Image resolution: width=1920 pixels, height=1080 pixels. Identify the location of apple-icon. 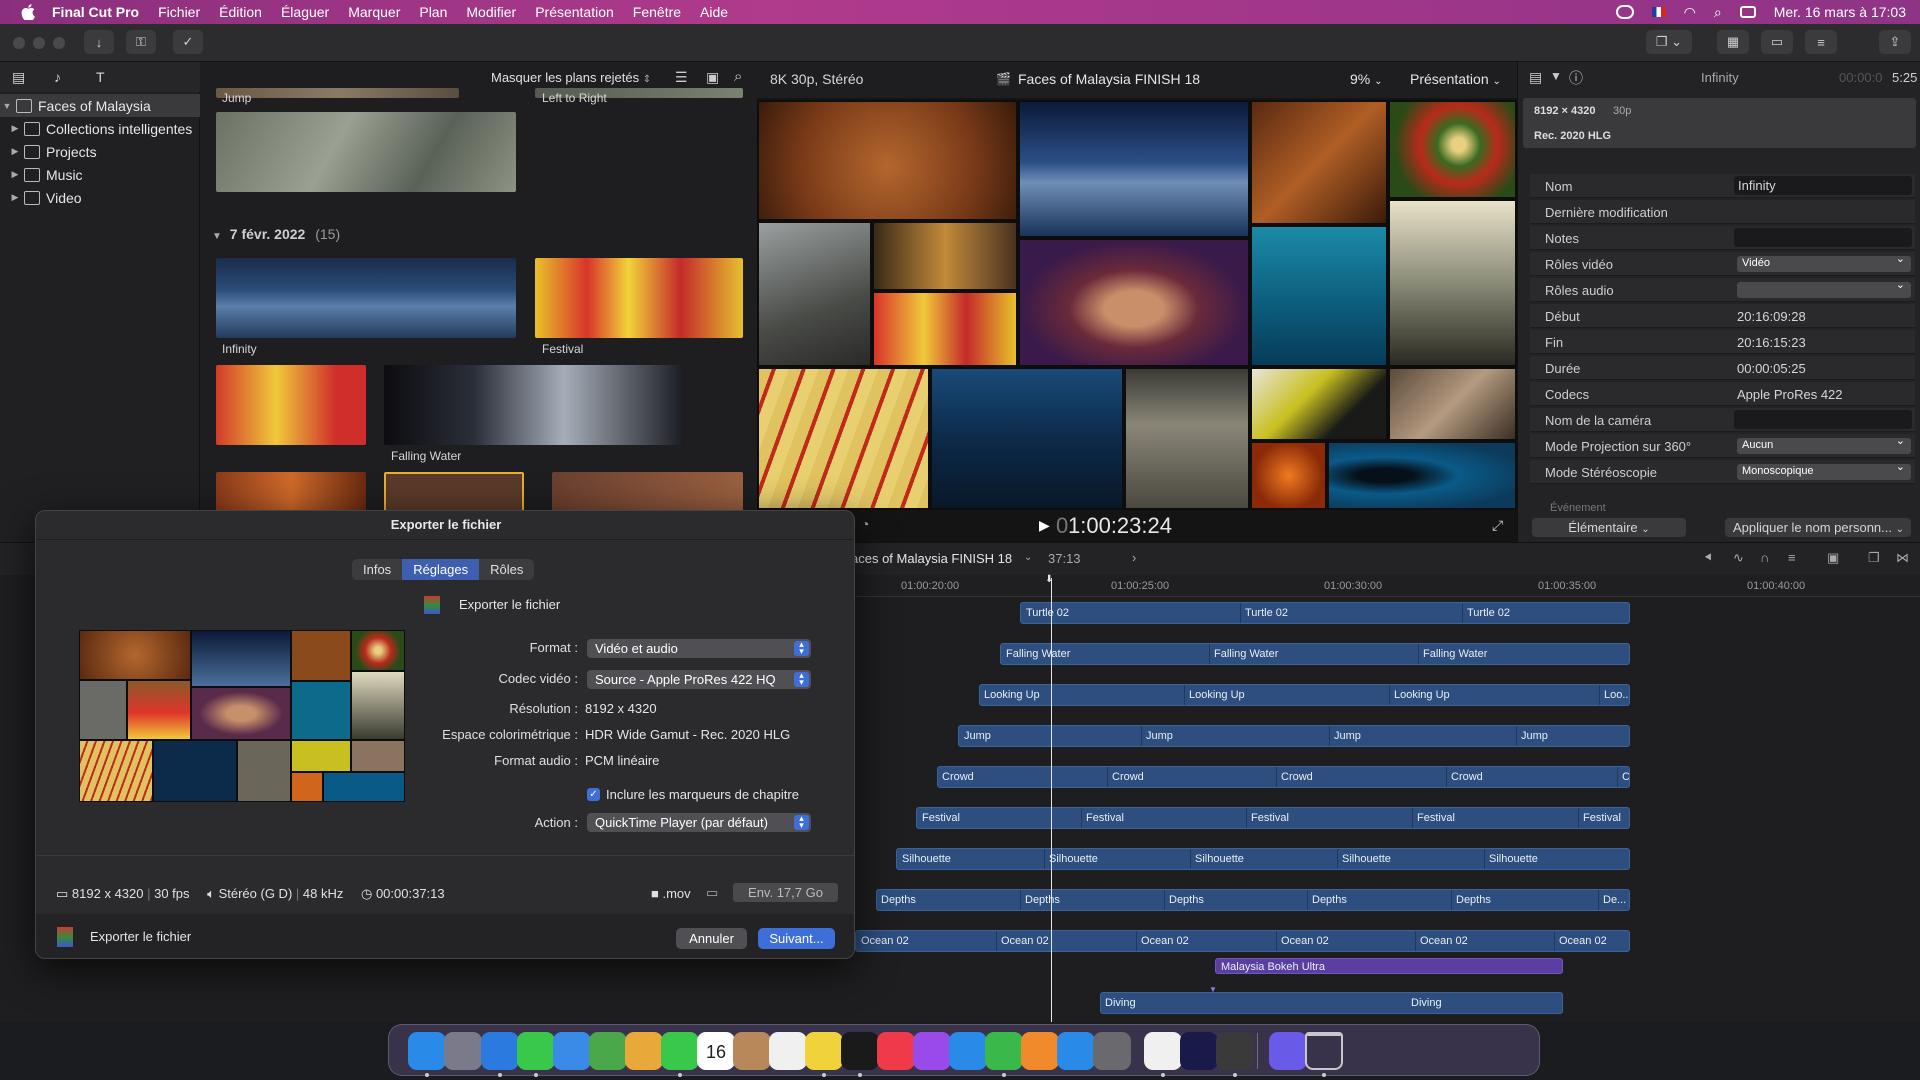
(28, 12).